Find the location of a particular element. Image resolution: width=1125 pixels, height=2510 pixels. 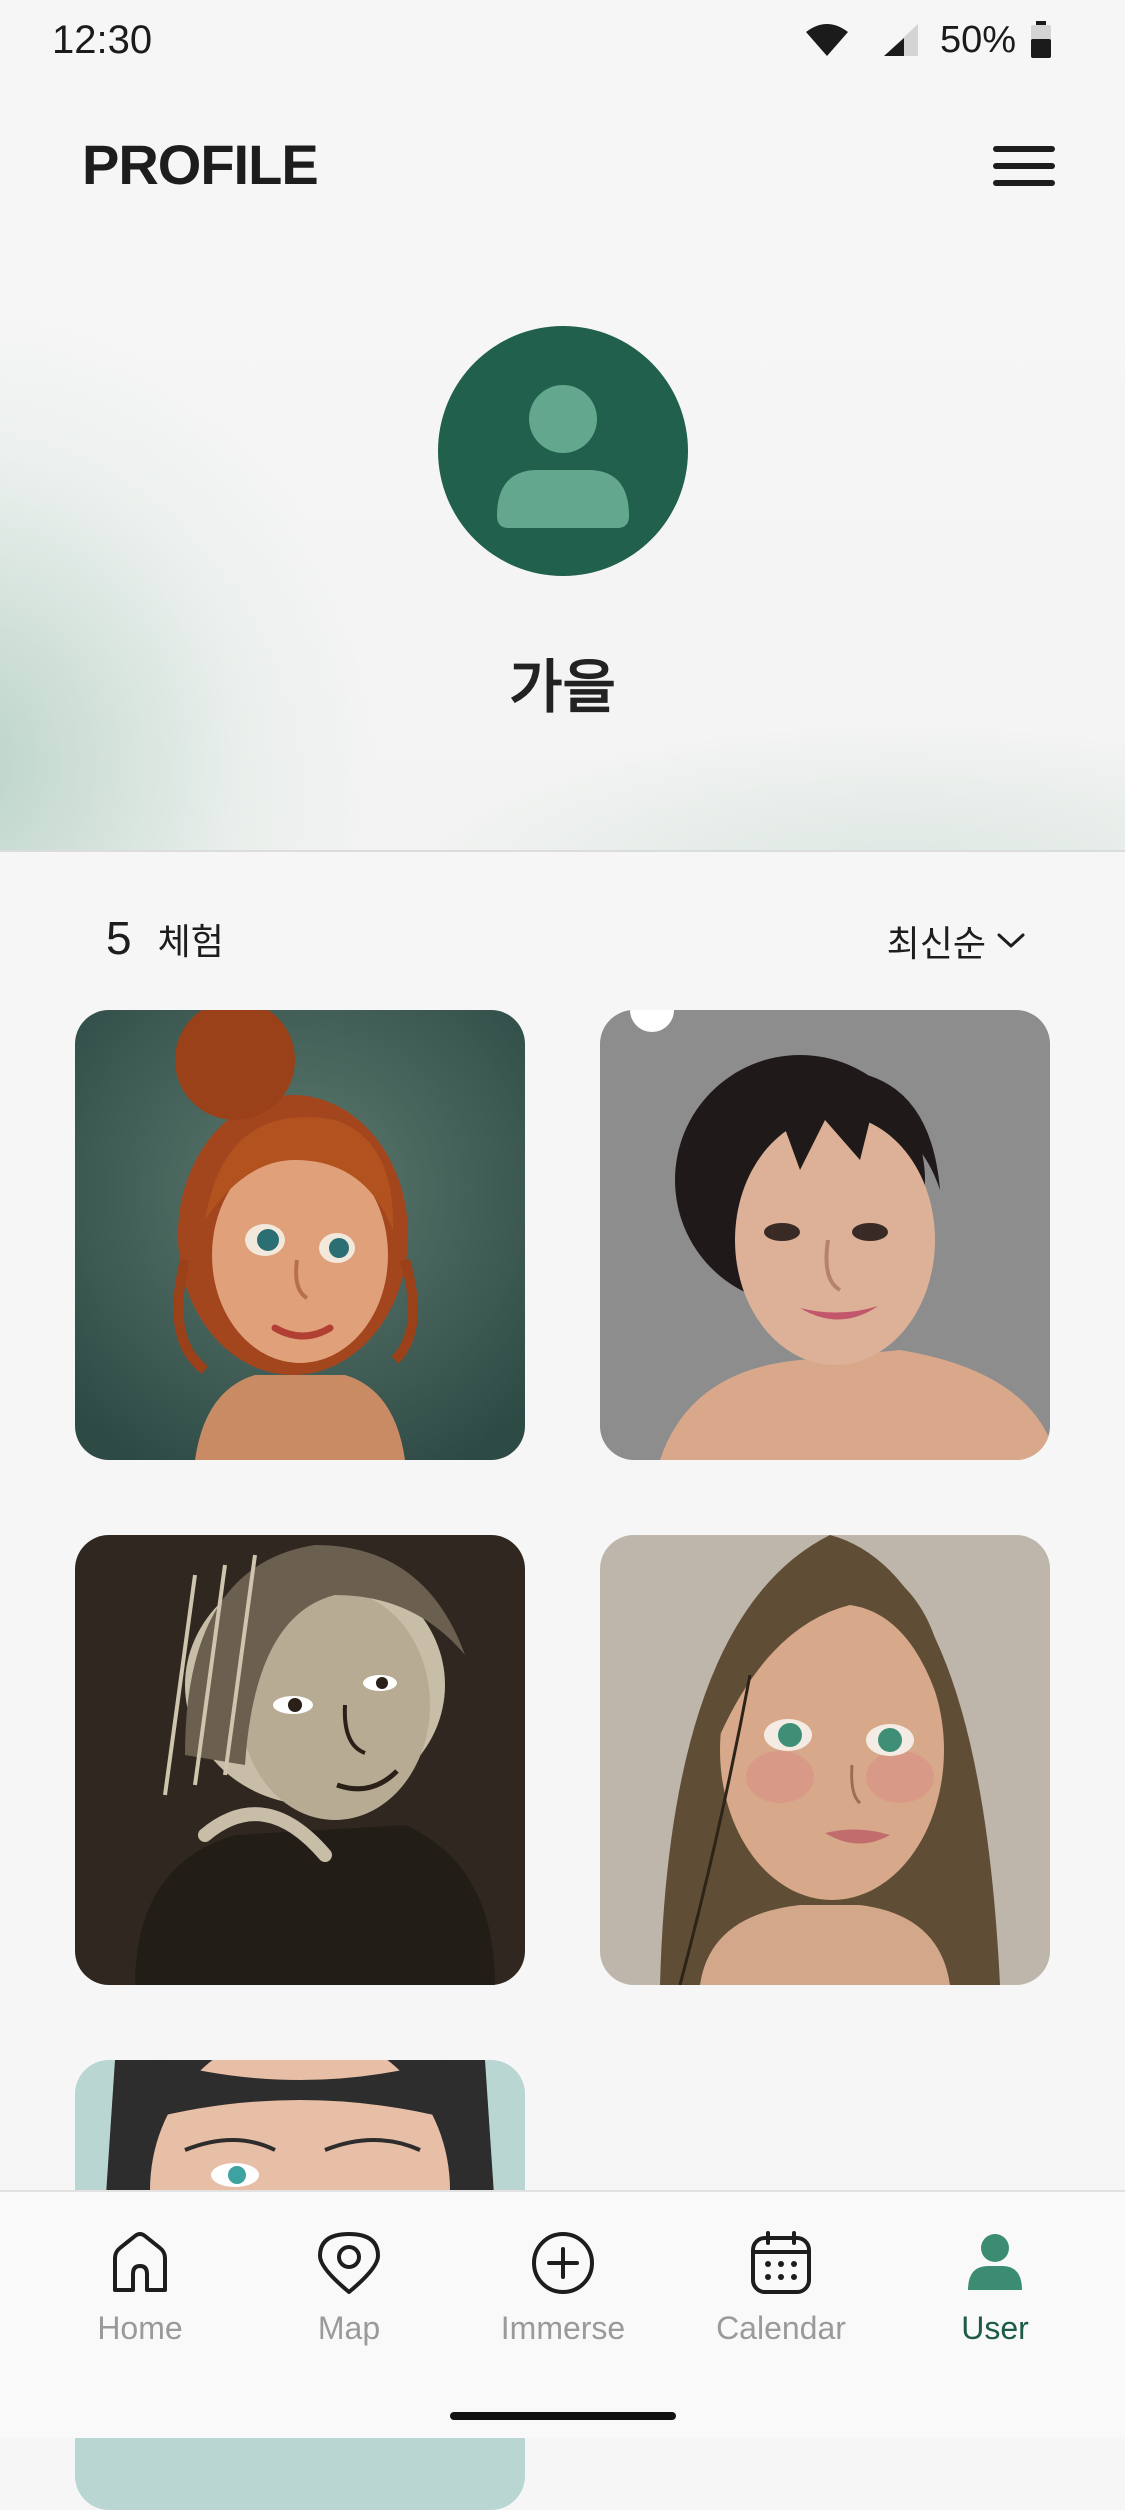

chevron-down-icon is located at coordinates (1011, 940).